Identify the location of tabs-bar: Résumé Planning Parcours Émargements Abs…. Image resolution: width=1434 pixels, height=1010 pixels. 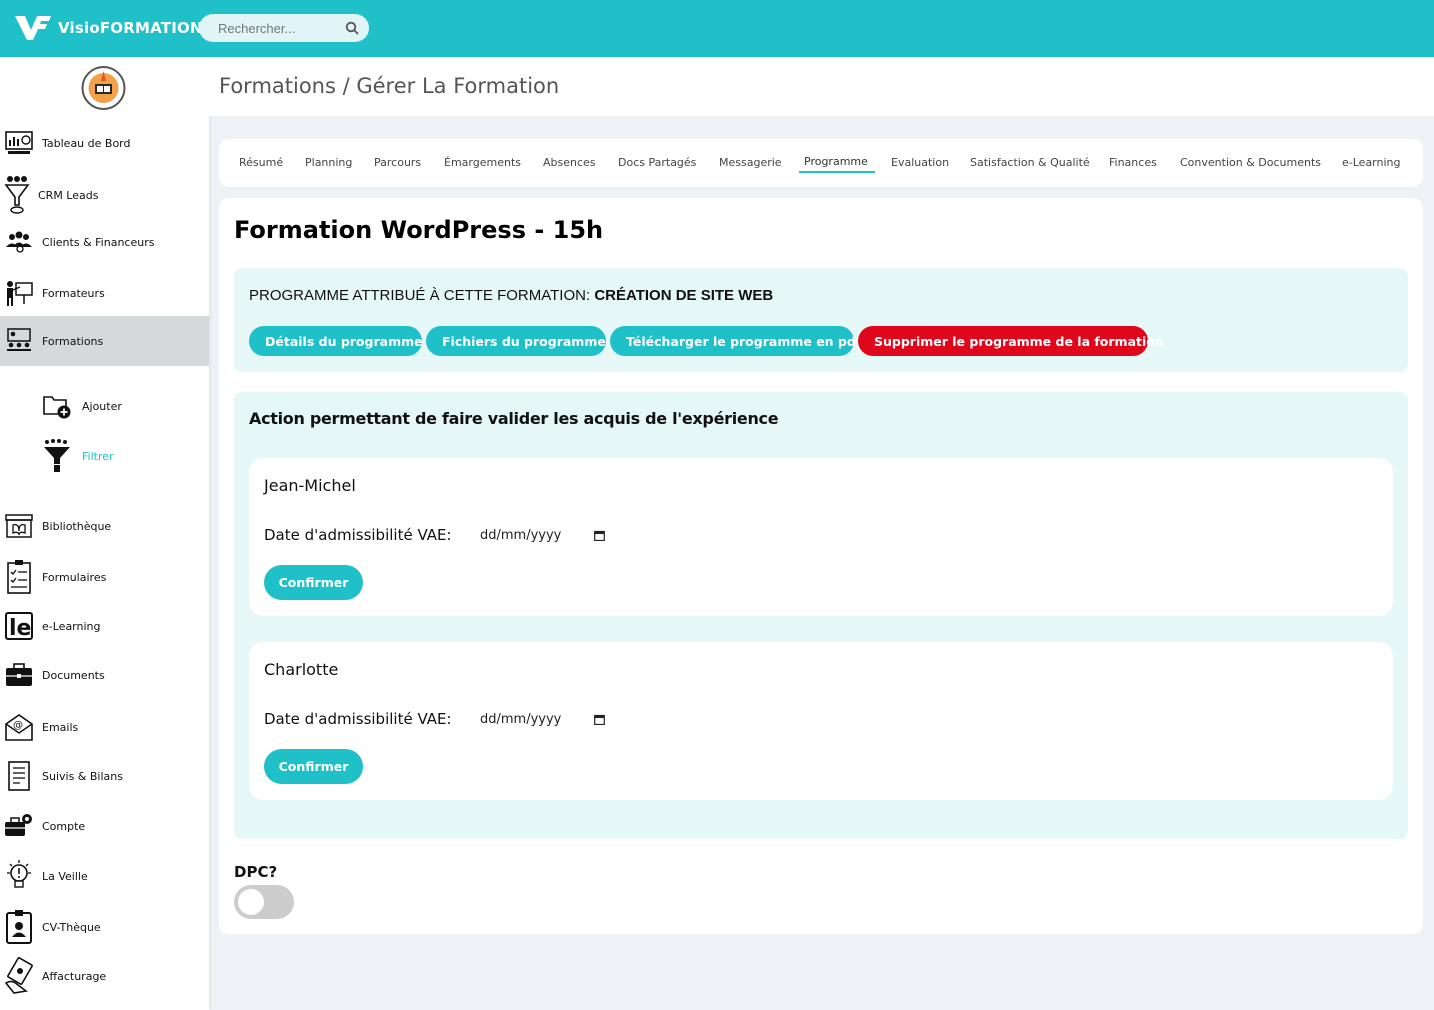
(821, 163).